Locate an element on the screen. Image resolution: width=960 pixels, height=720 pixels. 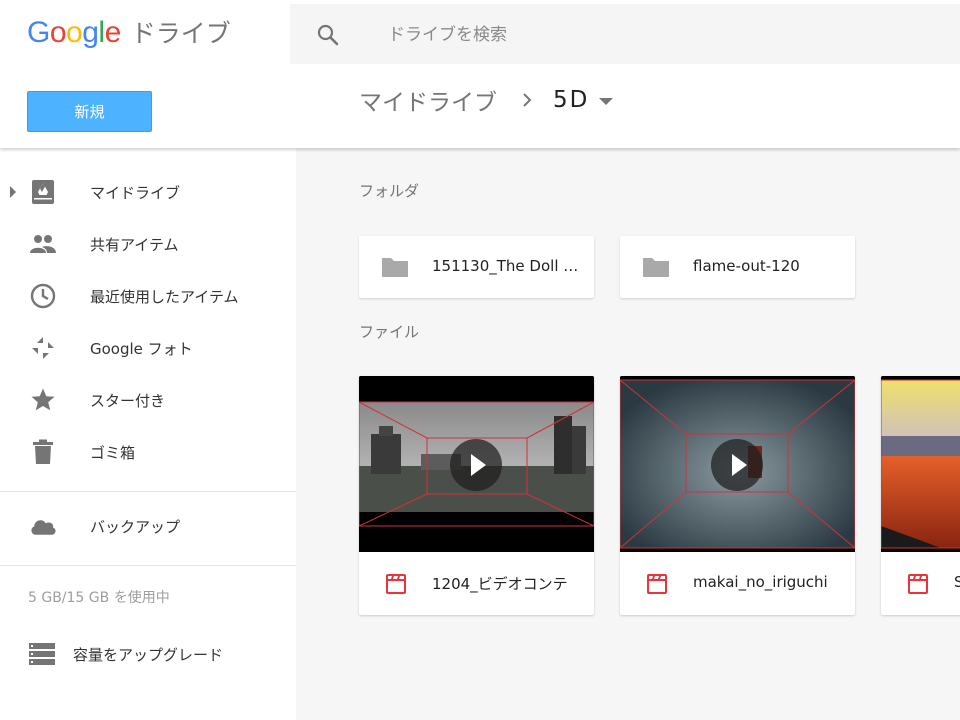
file-meta: makai_no_iriguchi is located at coordinates (737, 583).